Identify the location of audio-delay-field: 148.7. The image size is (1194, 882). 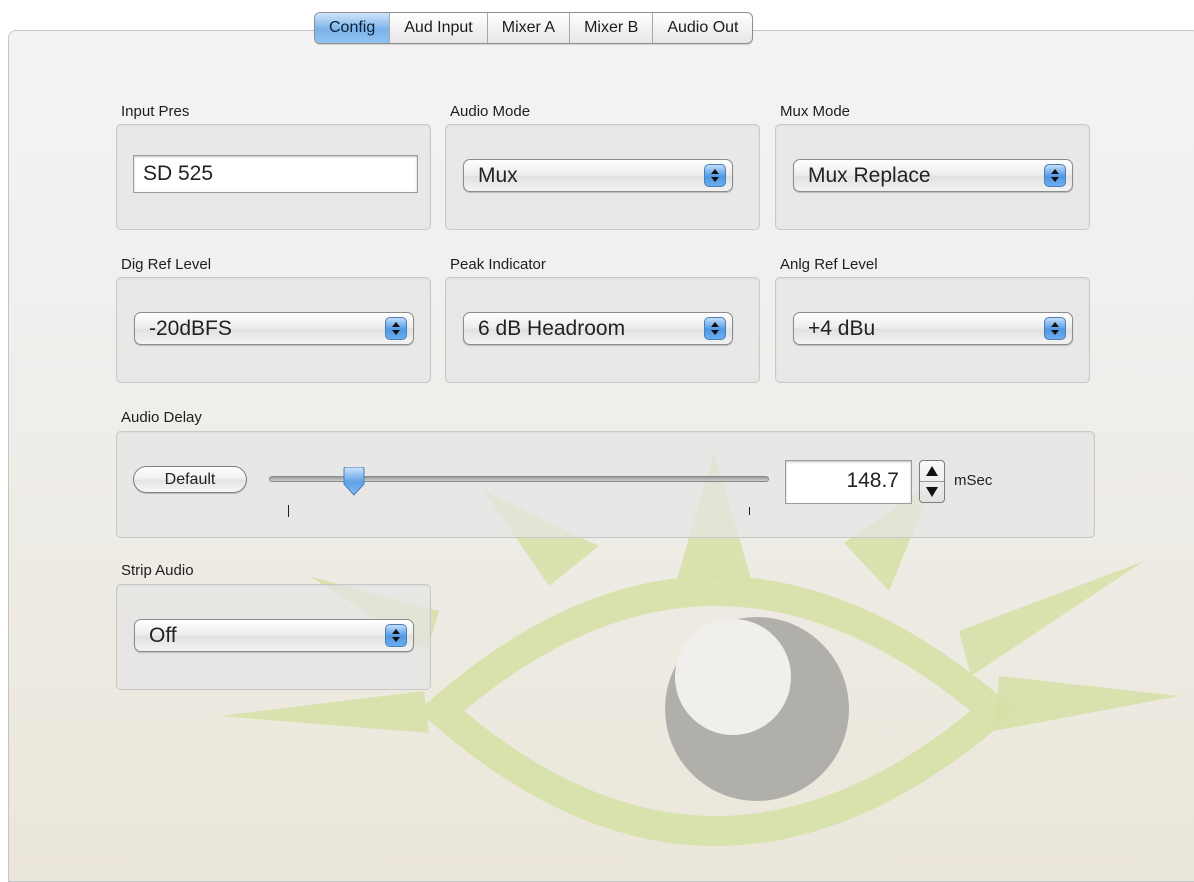
(848, 482).